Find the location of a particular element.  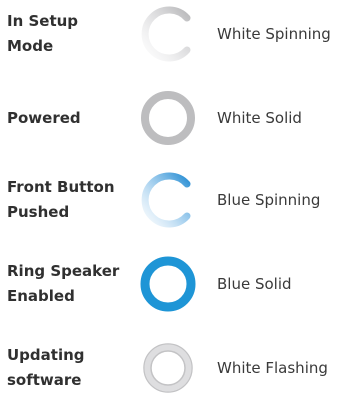

white-solid-ring-icon is located at coordinates (168, 118).